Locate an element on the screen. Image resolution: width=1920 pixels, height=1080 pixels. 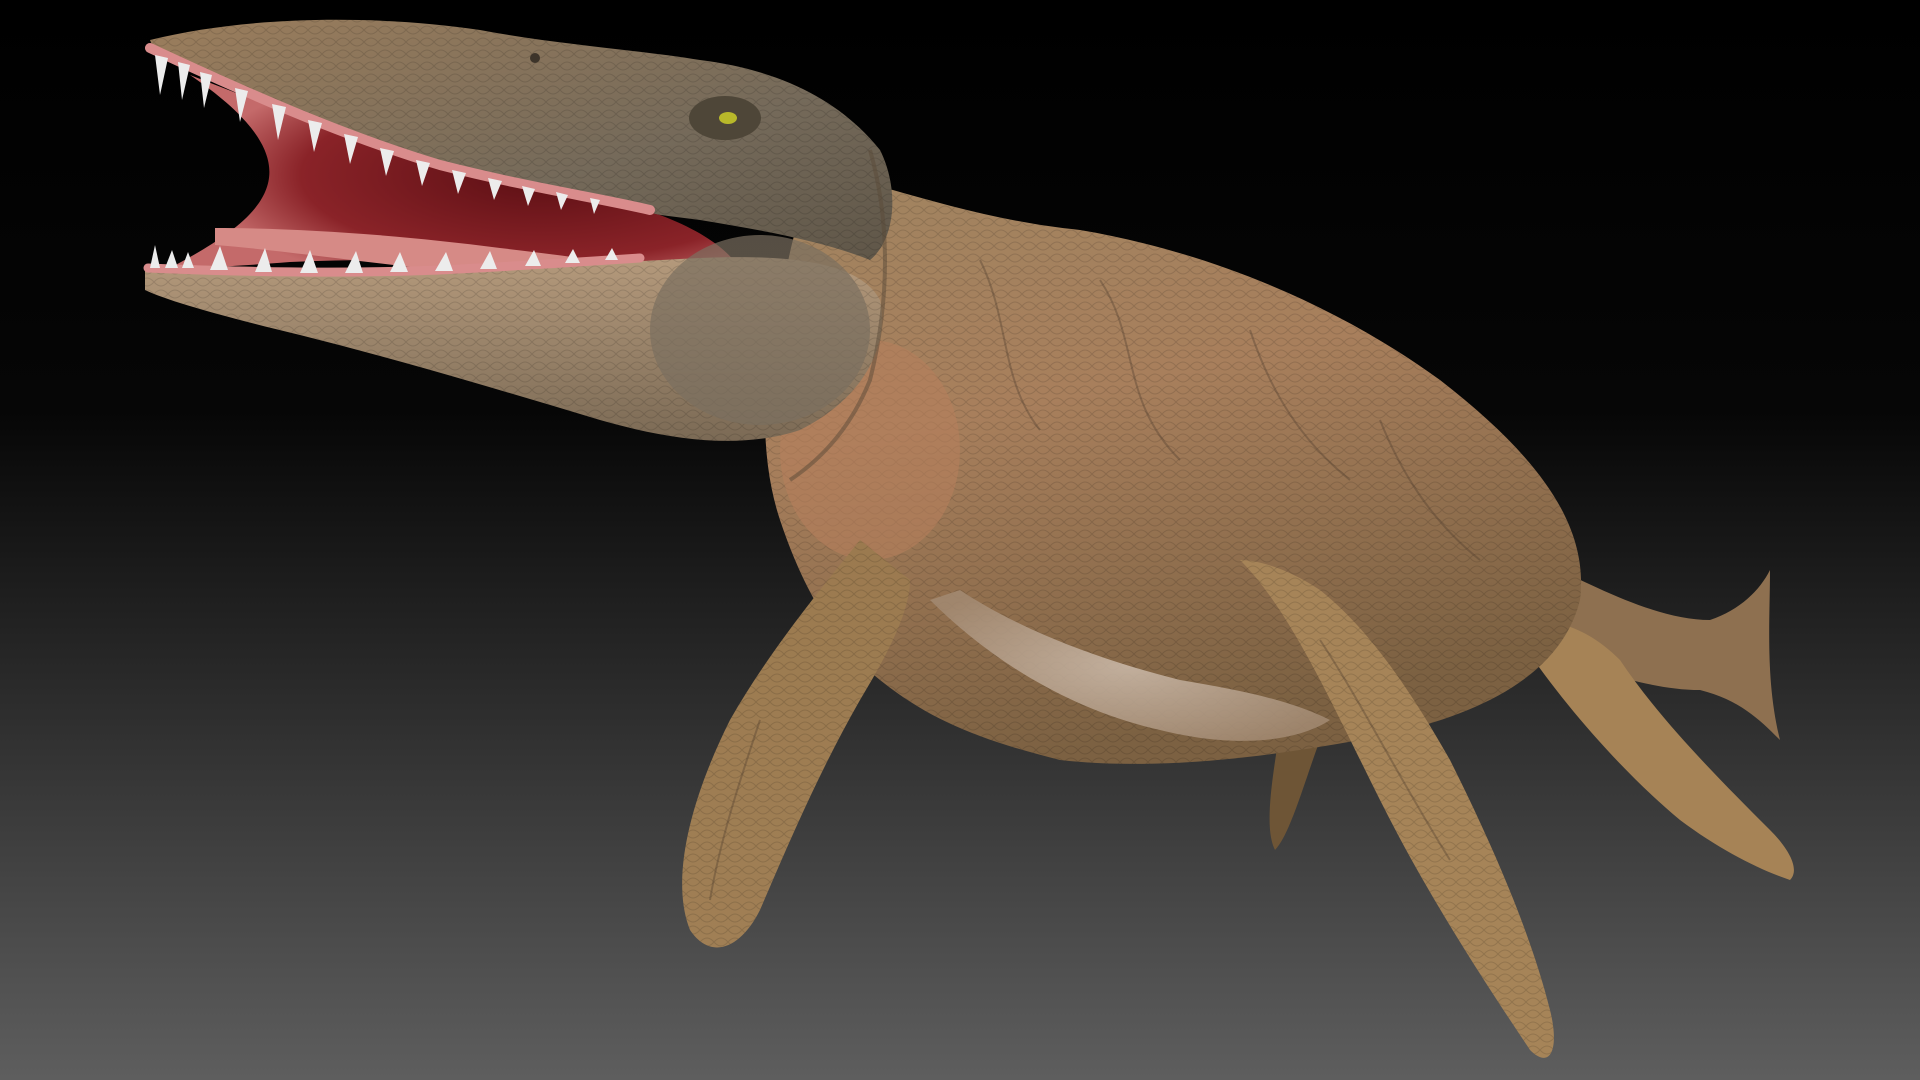
eye is located at coordinates (728, 118).